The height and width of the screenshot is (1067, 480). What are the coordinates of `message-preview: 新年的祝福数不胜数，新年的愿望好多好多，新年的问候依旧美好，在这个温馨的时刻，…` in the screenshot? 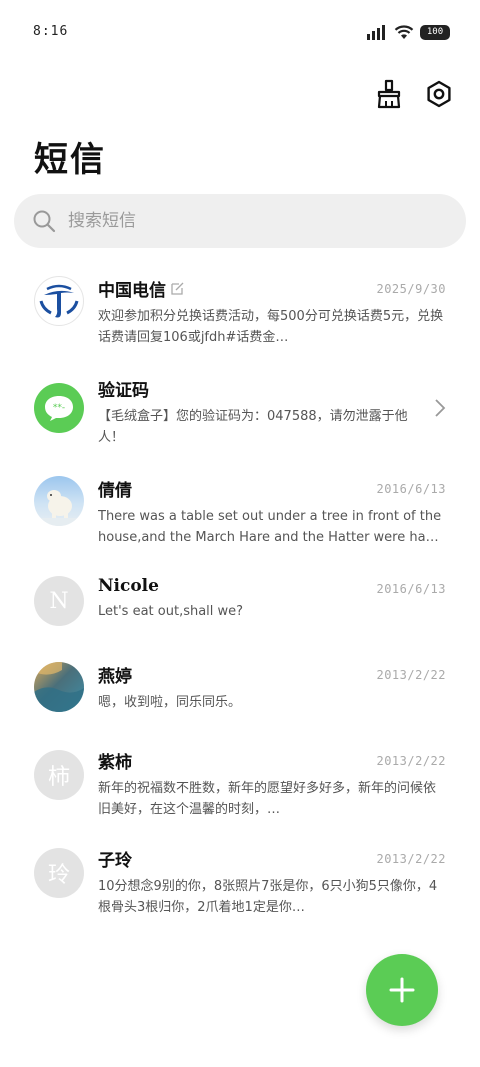 It's located at (267, 799).